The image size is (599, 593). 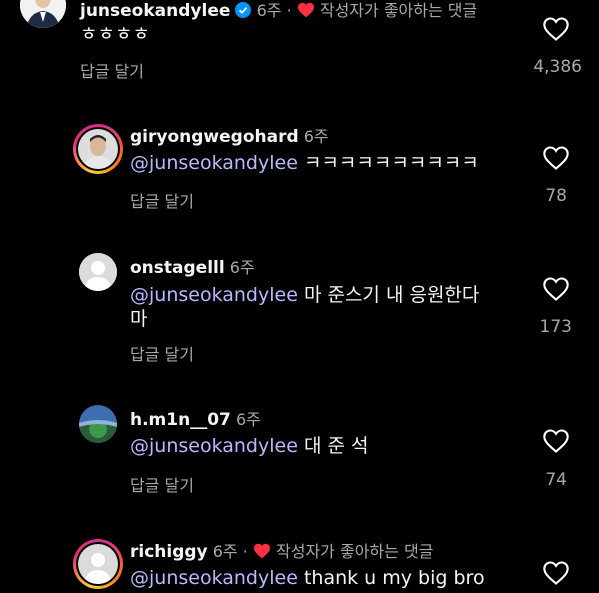 What do you see at coordinates (557, 67) in the screenshot?
I see `like-count: 4,386` at bounding box center [557, 67].